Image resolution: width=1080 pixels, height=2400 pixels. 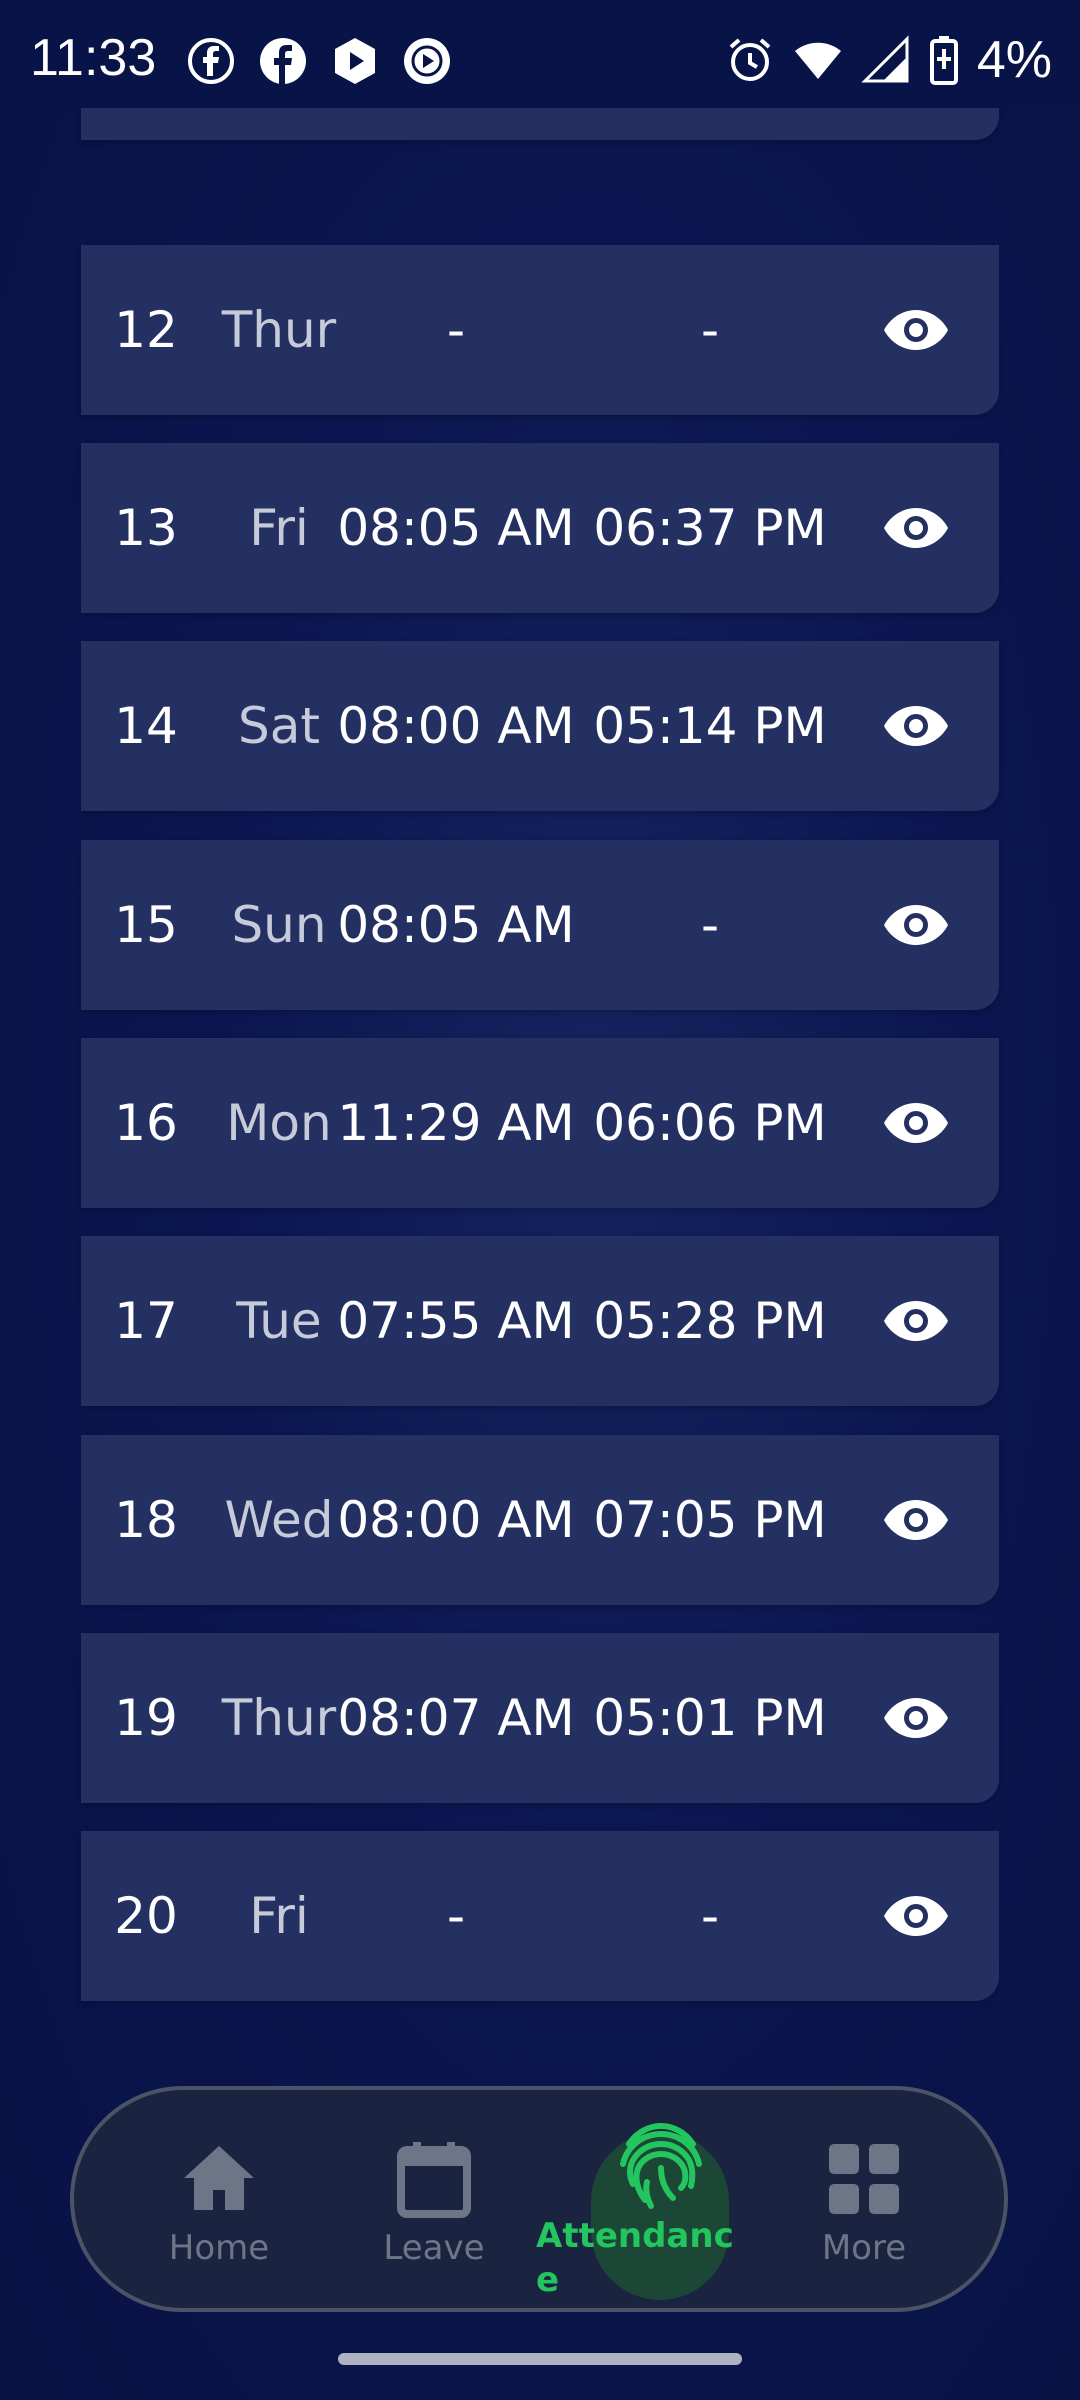 I want to click on row-check-in: 08:07 AM, so click(x=456, y=1718).